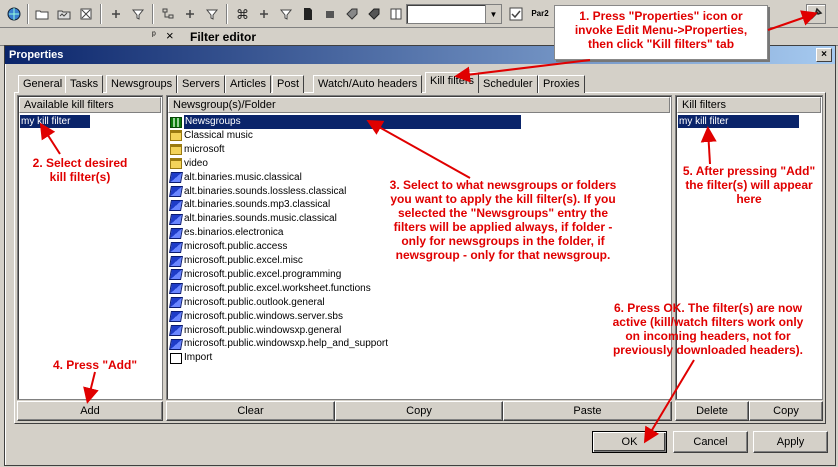 The height and width of the screenshot is (467, 838). I want to click on filter-editor-tab: Filter editor, so click(223, 37).